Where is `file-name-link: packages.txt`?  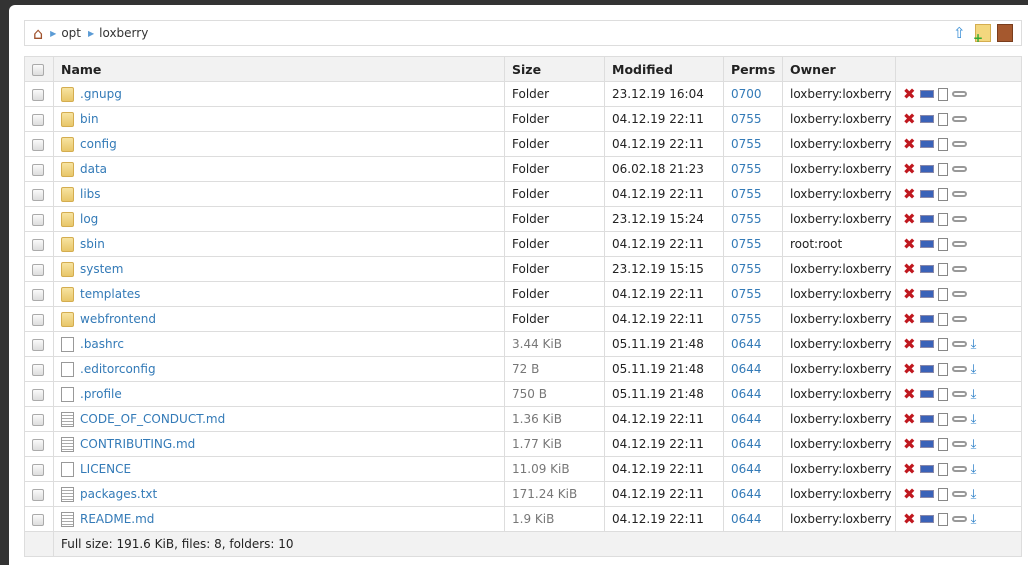
file-name-link: packages.txt is located at coordinates (118, 494).